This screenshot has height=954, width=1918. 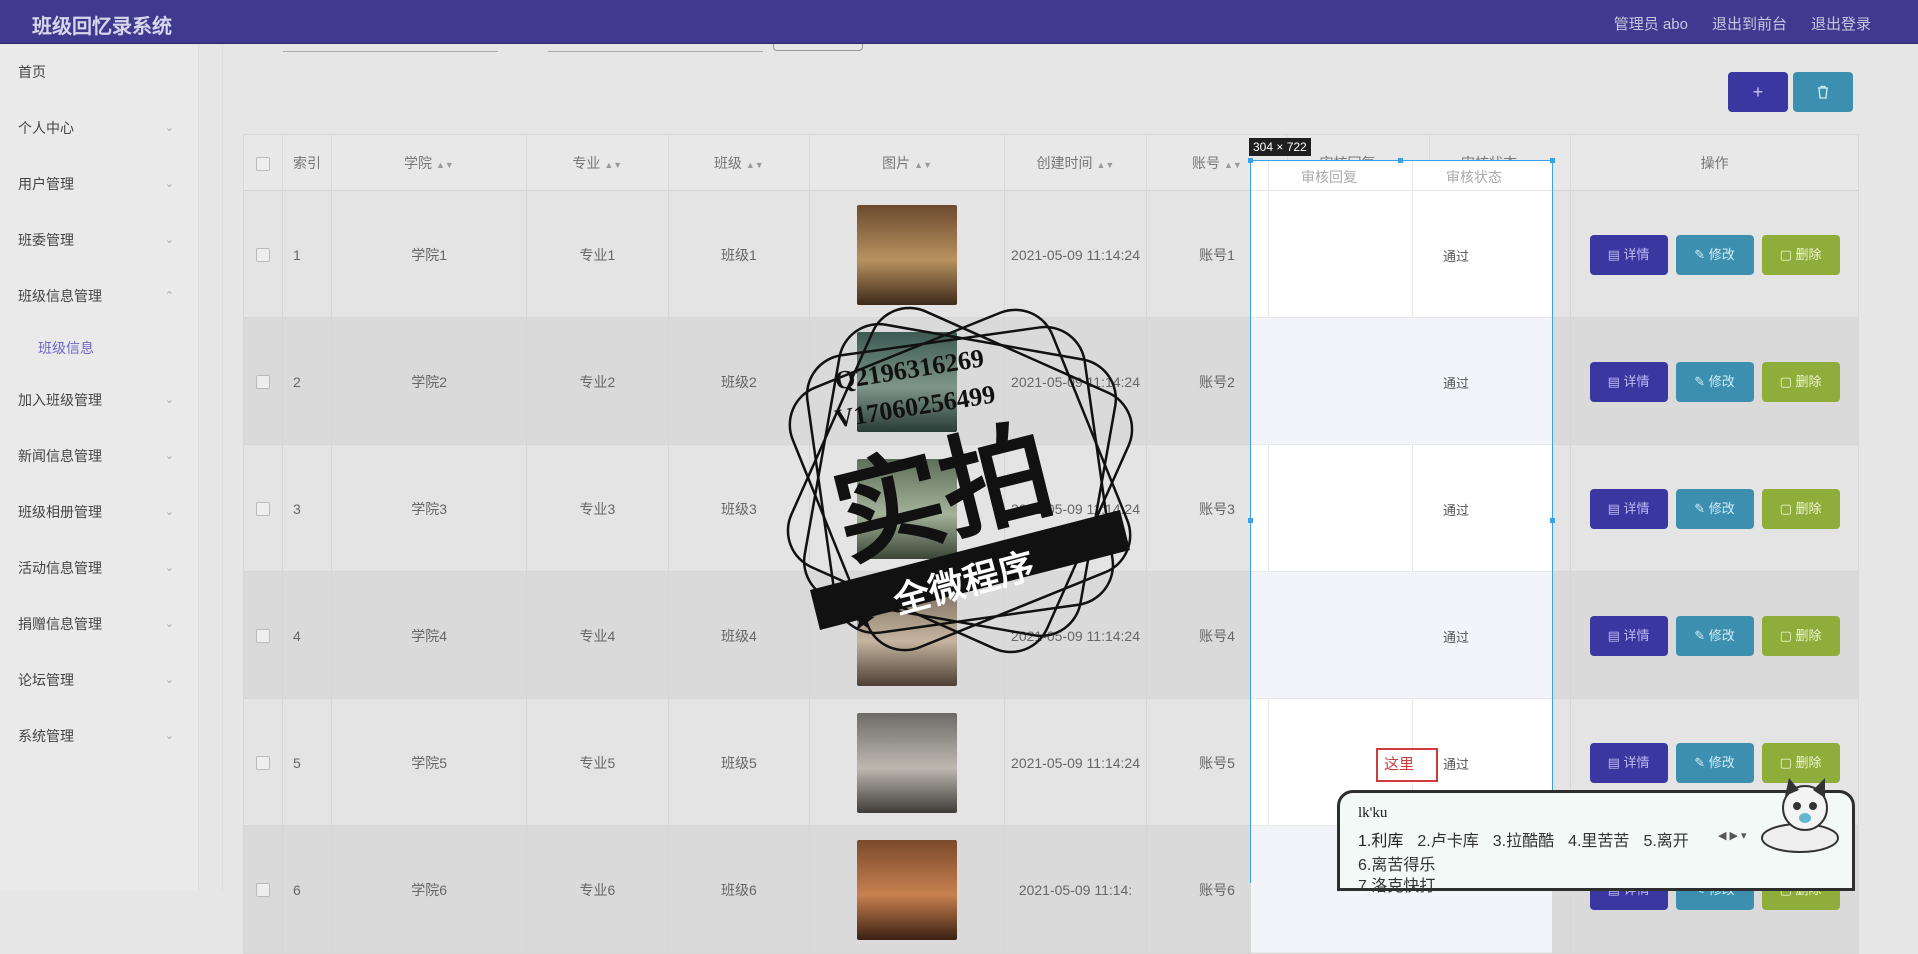 What do you see at coordinates (1665, 839) in the screenshot?
I see `ime-candidate: 5.离开` at bounding box center [1665, 839].